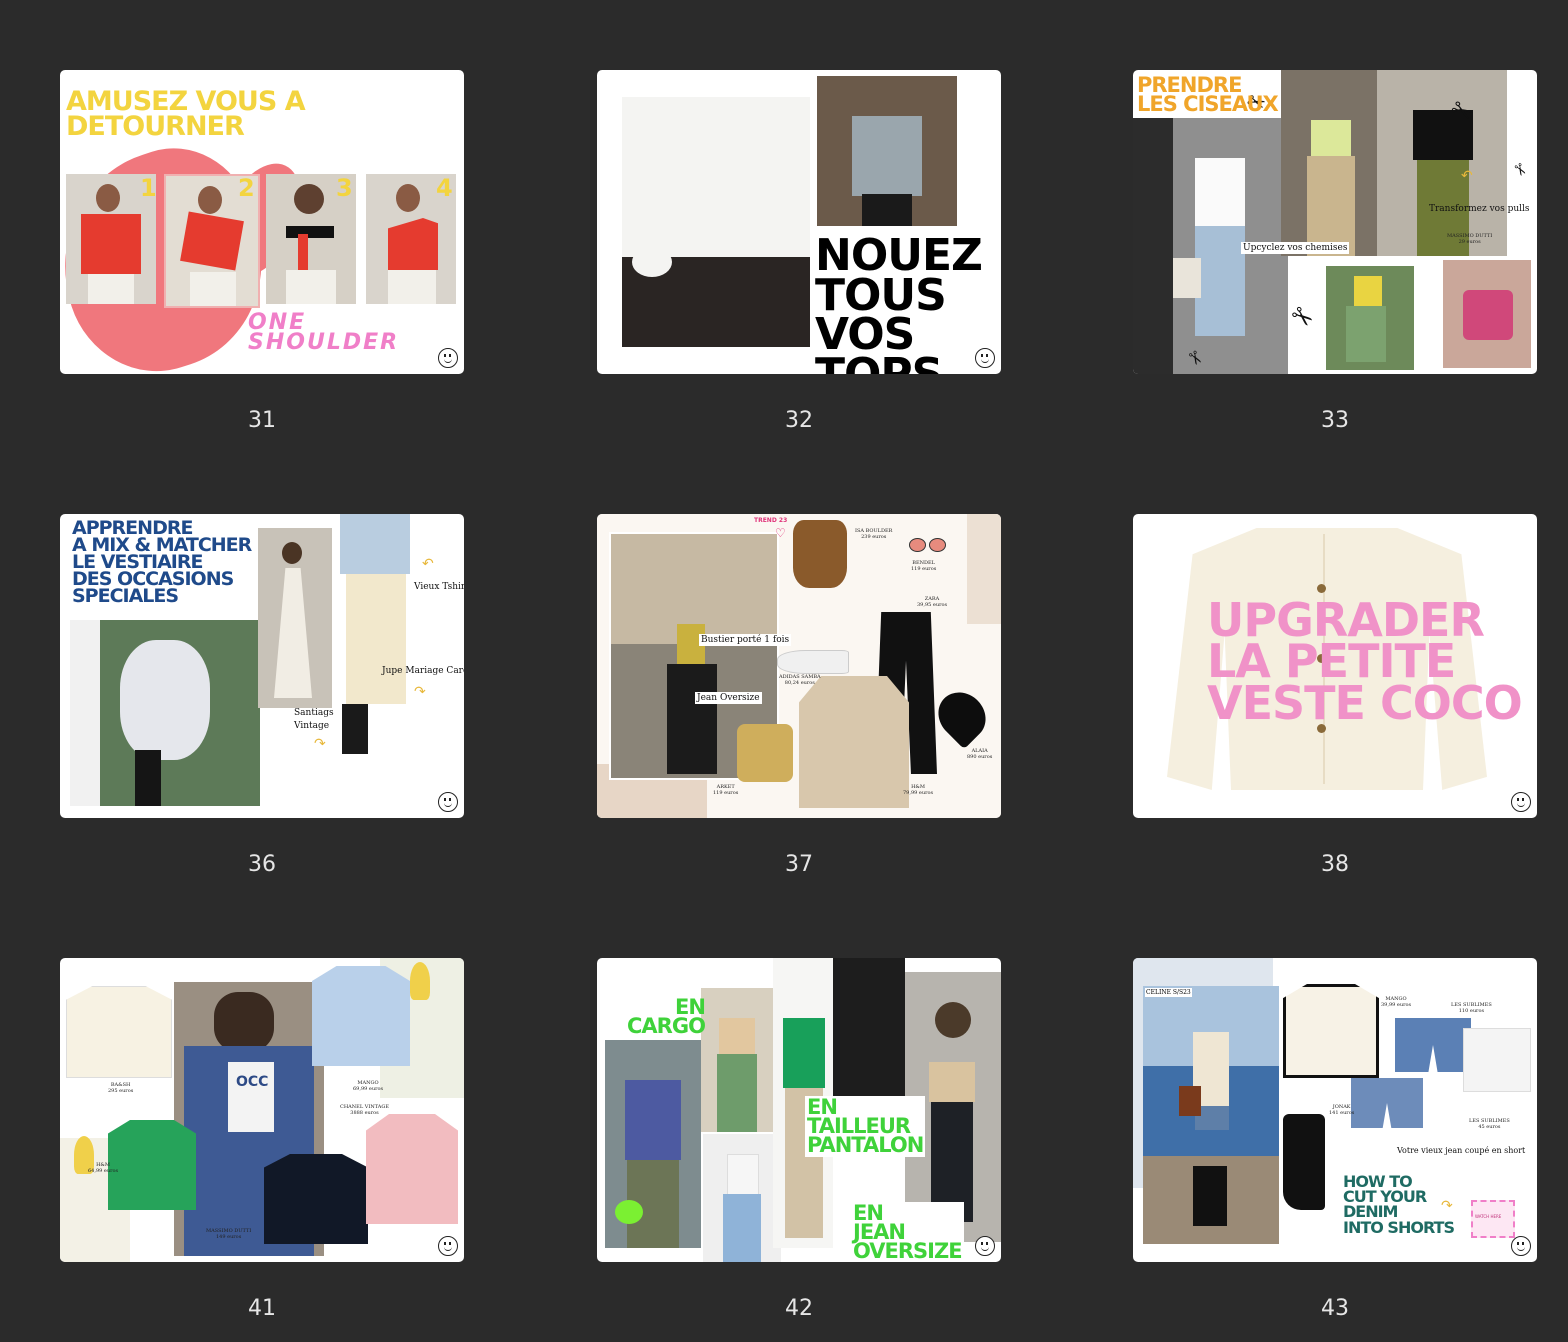  Describe the element at coordinates (1442, 163) in the screenshot. I see `sleeveless-sweater-photo` at that location.